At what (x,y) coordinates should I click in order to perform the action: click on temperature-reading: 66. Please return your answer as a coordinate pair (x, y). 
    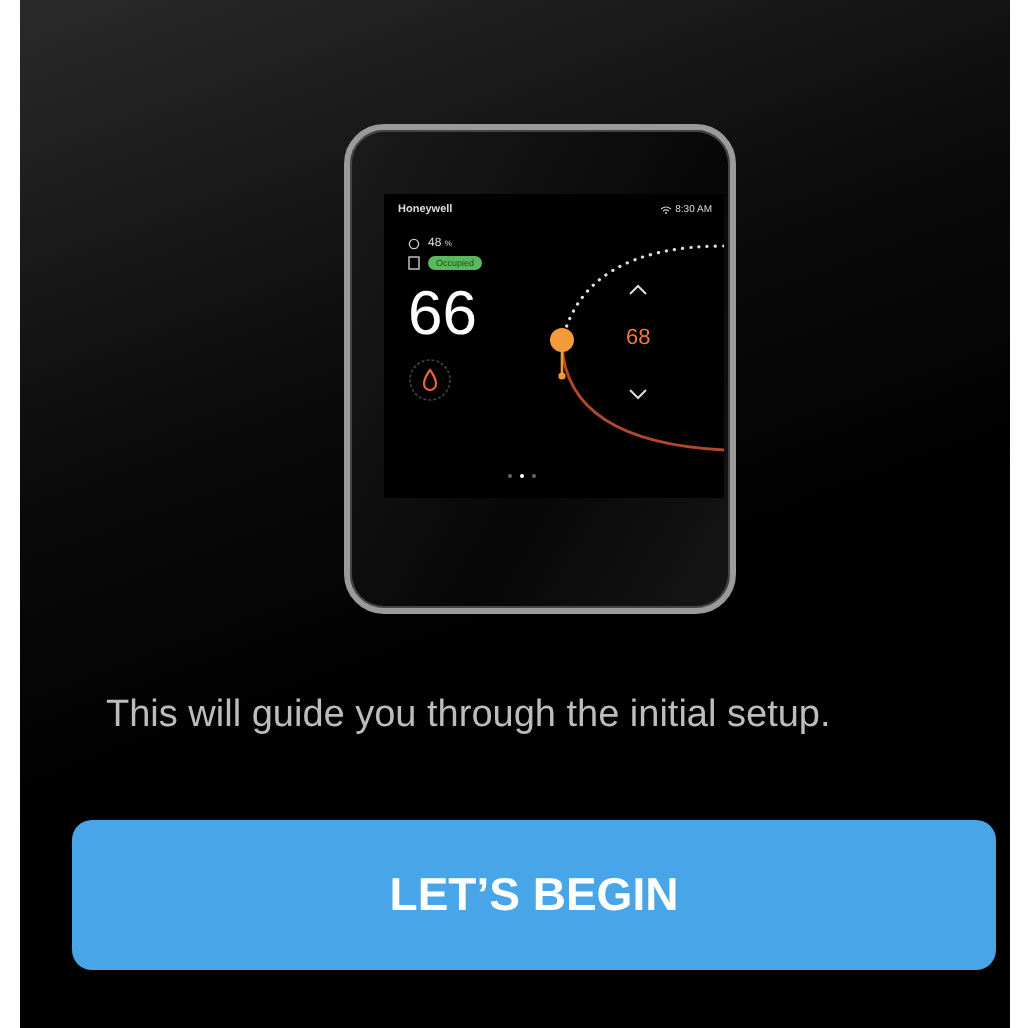
    Looking at the image, I should click on (443, 314).